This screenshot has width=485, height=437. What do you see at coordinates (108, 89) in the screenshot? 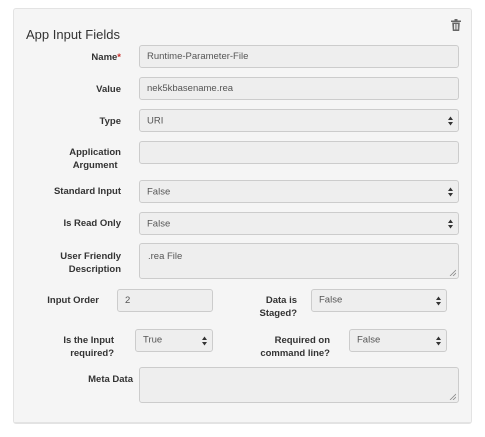
I see `value-label: Value` at bounding box center [108, 89].